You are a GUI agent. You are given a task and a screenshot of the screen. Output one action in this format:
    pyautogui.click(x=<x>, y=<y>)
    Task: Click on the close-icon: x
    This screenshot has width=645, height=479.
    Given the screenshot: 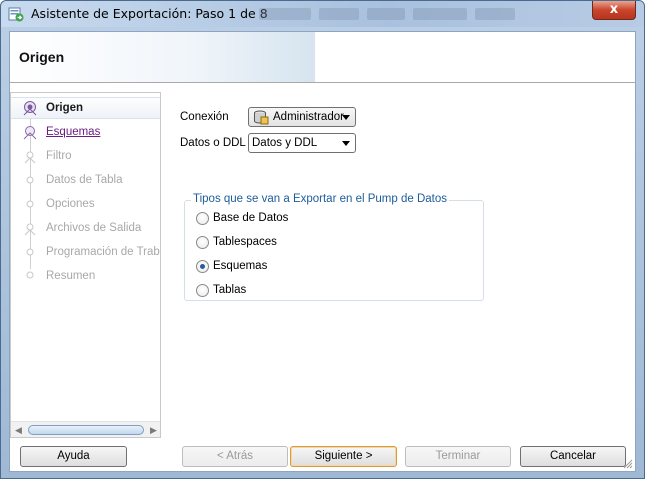 What is the action you would take?
    pyautogui.click(x=614, y=9)
    